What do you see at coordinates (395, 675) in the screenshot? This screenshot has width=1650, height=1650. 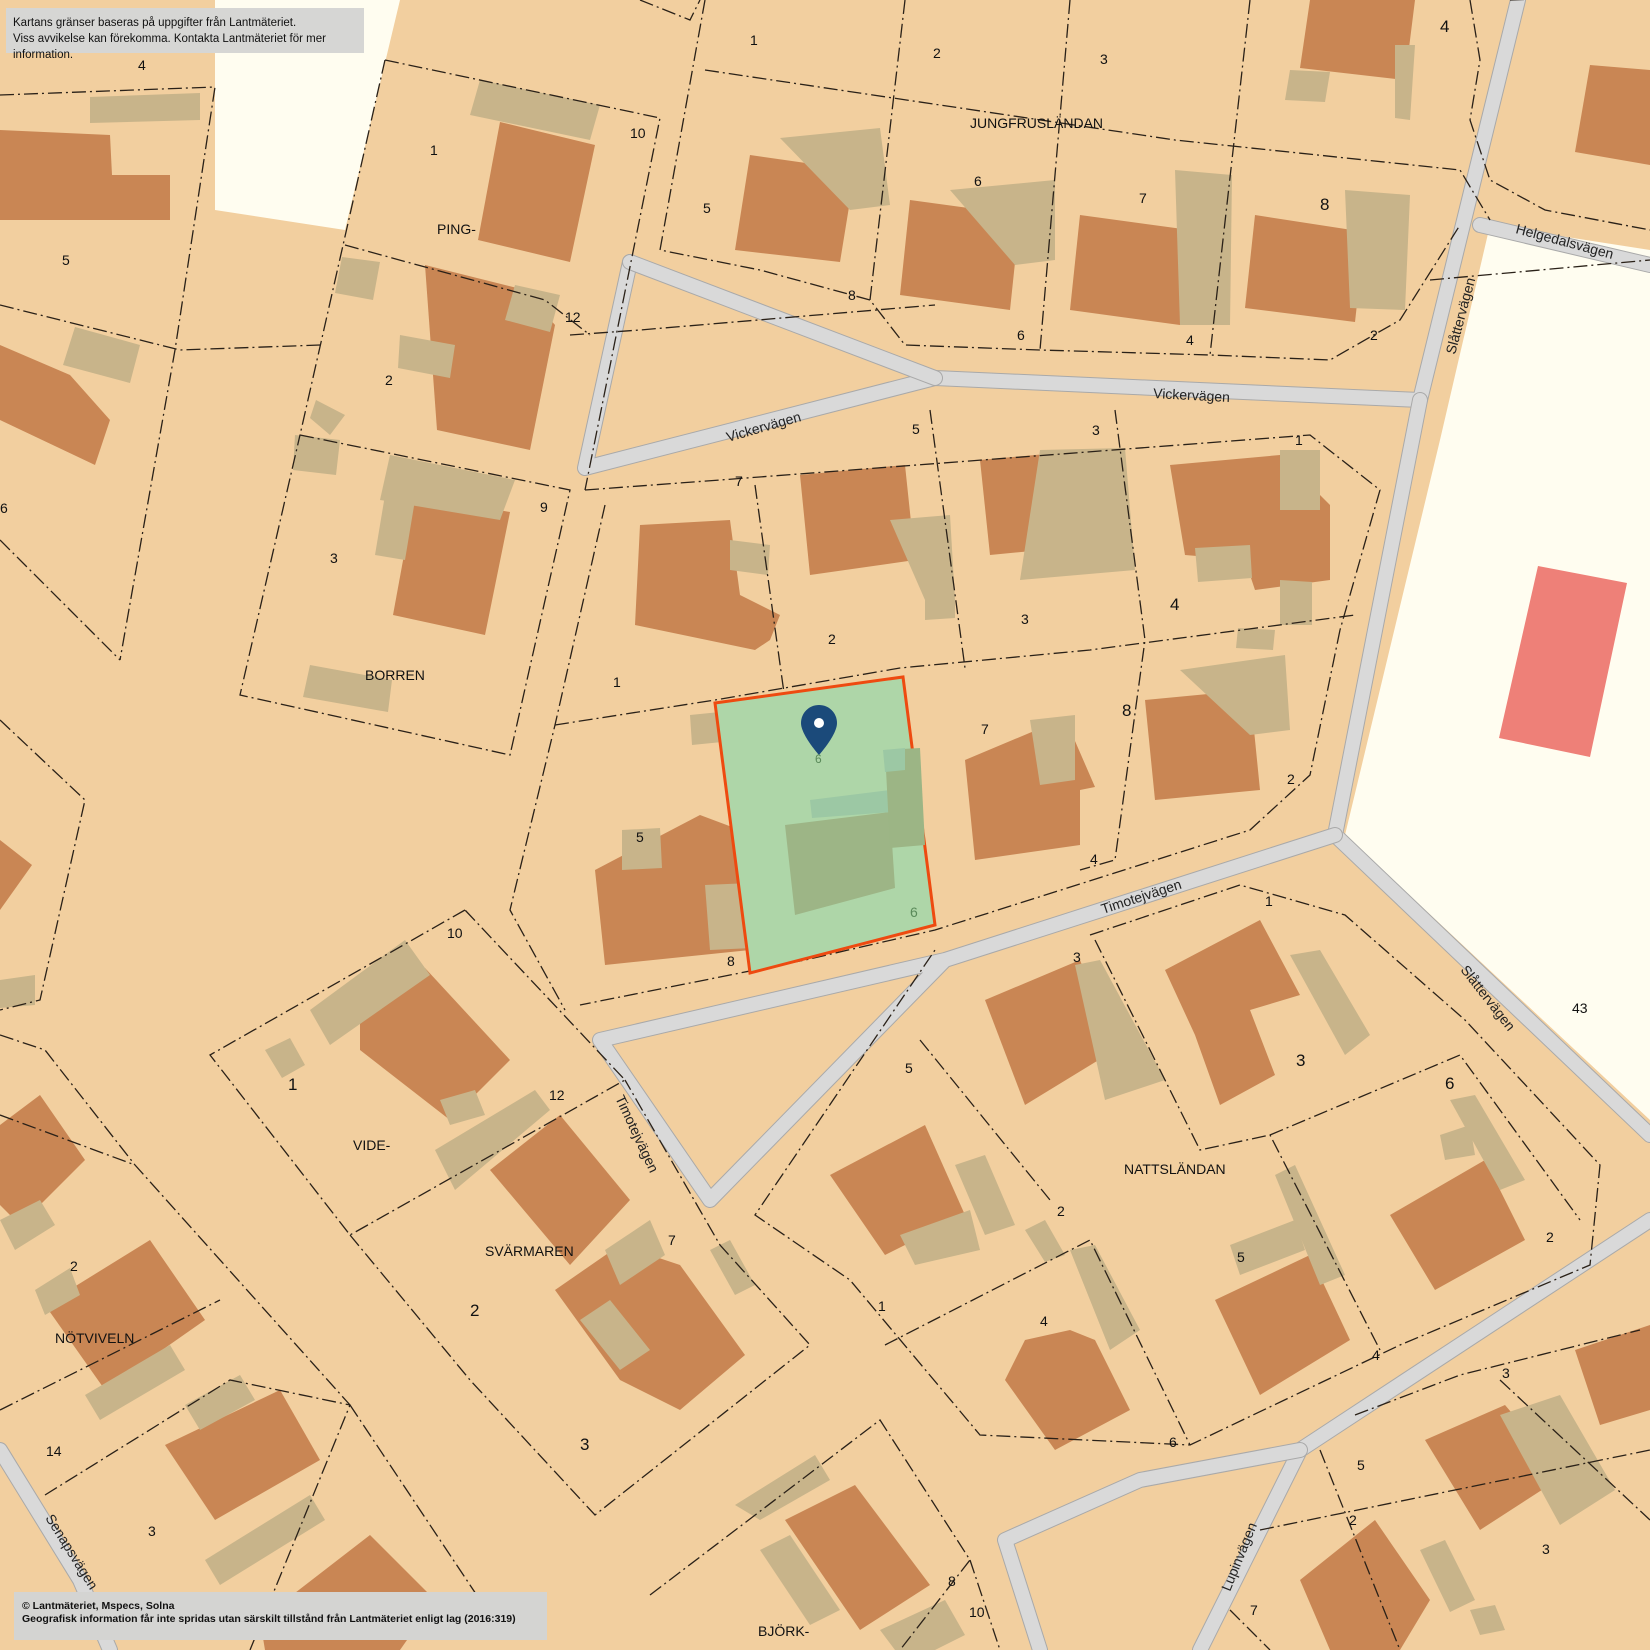 I see `block-name: BORREN` at bounding box center [395, 675].